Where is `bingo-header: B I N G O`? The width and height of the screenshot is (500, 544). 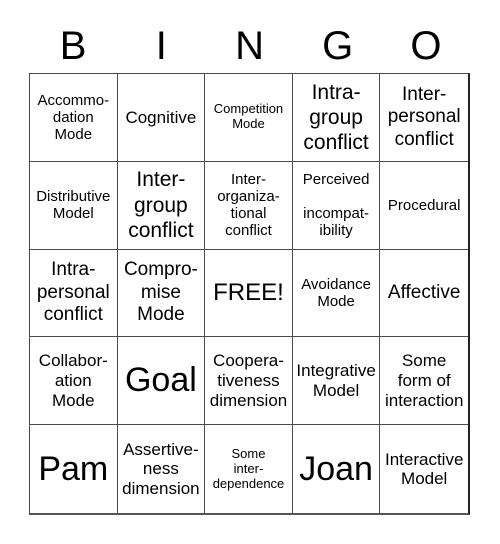
bingo-header: B I N G O is located at coordinates (249, 46).